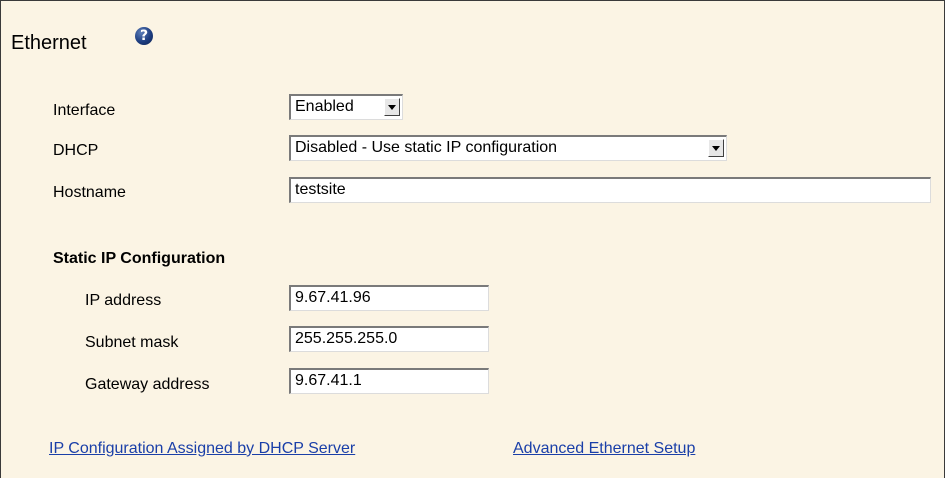 This screenshot has height=478, width=948. Describe the element at coordinates (89, 192) in the screenshot. I see `hostname-label: Hostname` at that location.